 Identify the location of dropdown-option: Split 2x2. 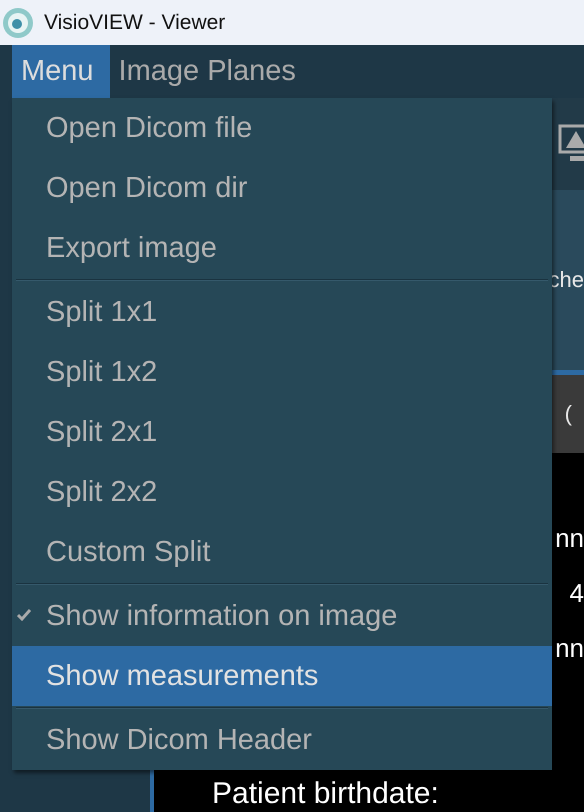
(282, 492).